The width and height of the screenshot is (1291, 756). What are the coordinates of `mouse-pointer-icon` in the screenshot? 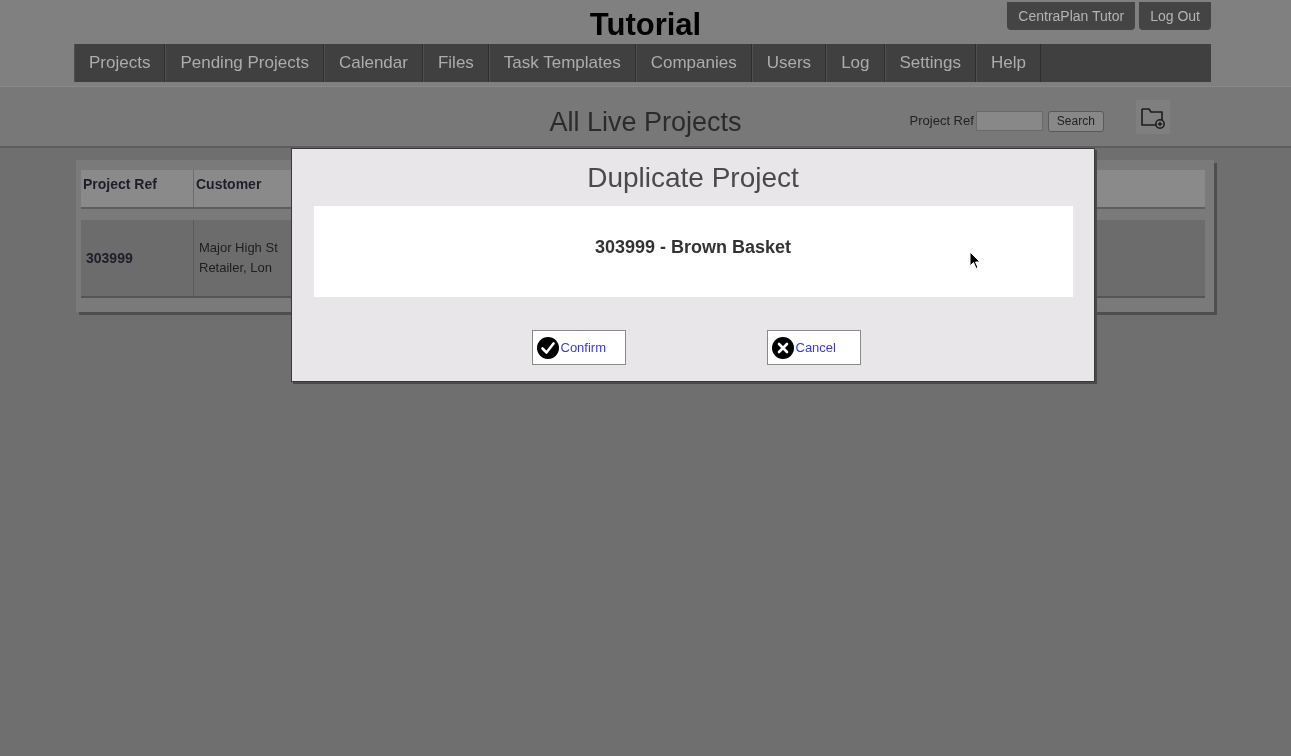 It's located at (975, 260).